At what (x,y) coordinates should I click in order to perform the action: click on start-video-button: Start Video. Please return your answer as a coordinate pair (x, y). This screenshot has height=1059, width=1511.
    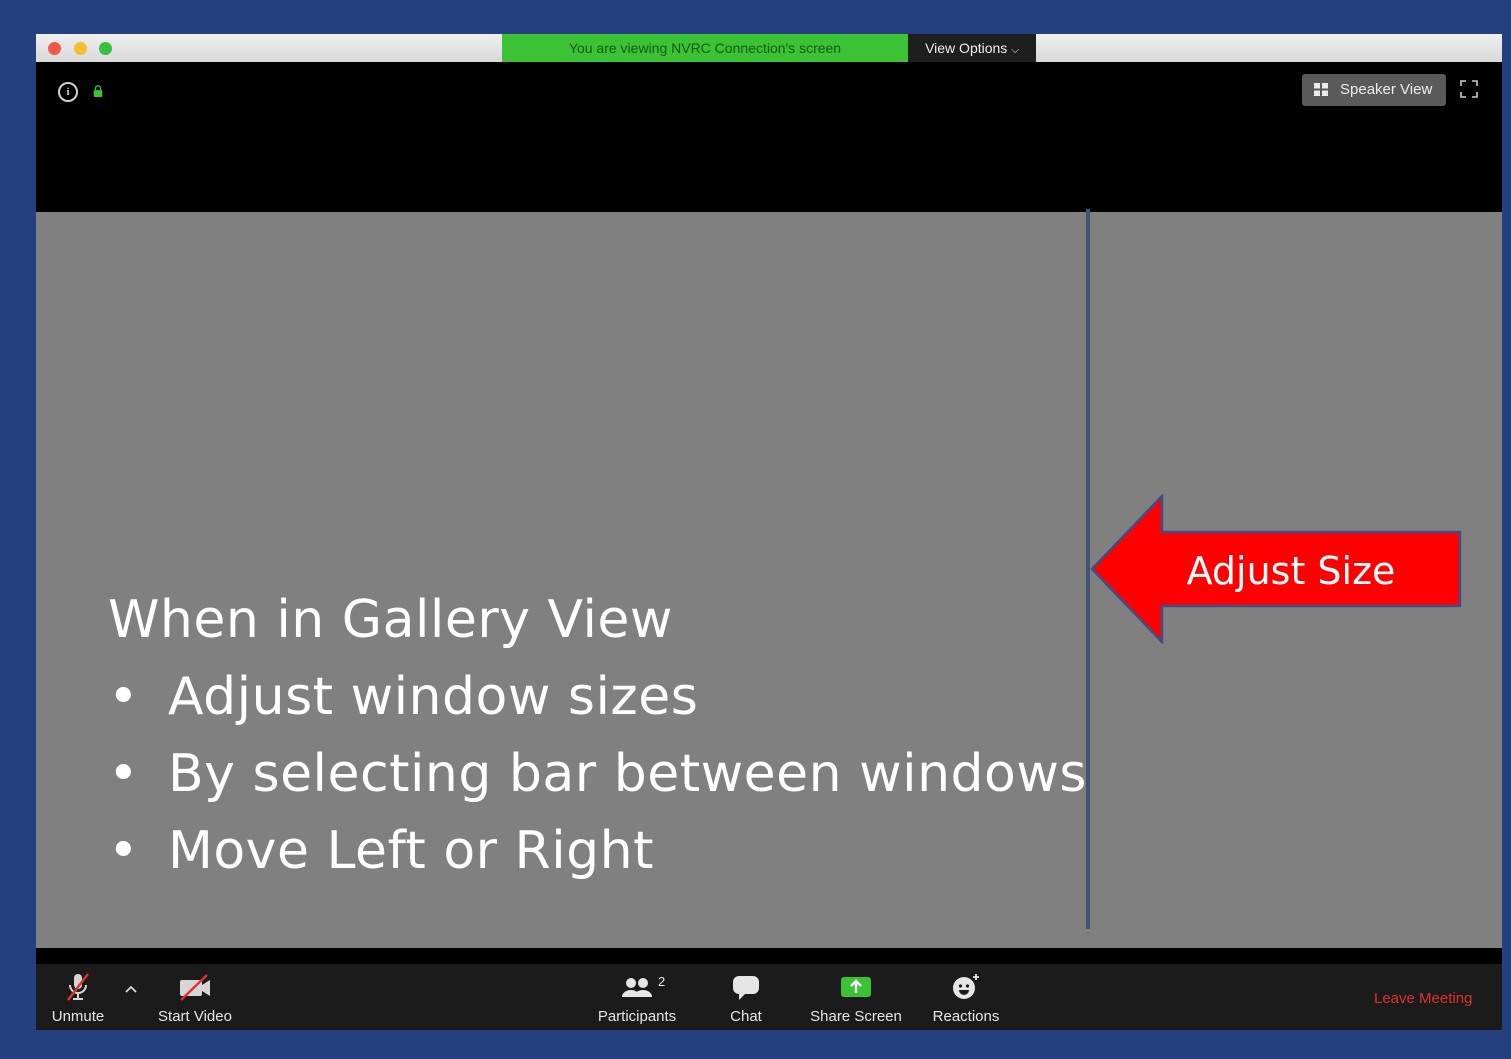
    Looking at the image, I should click on (195, 1000).